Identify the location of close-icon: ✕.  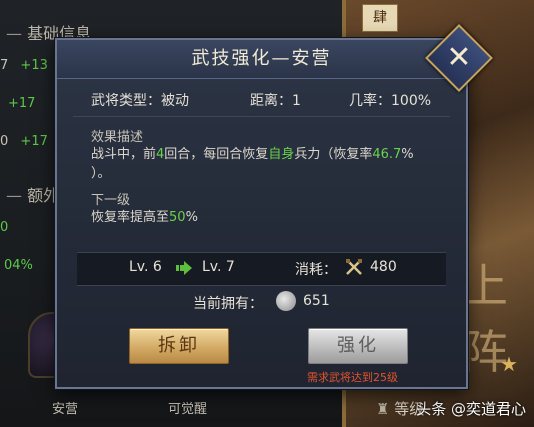
(459, 57).